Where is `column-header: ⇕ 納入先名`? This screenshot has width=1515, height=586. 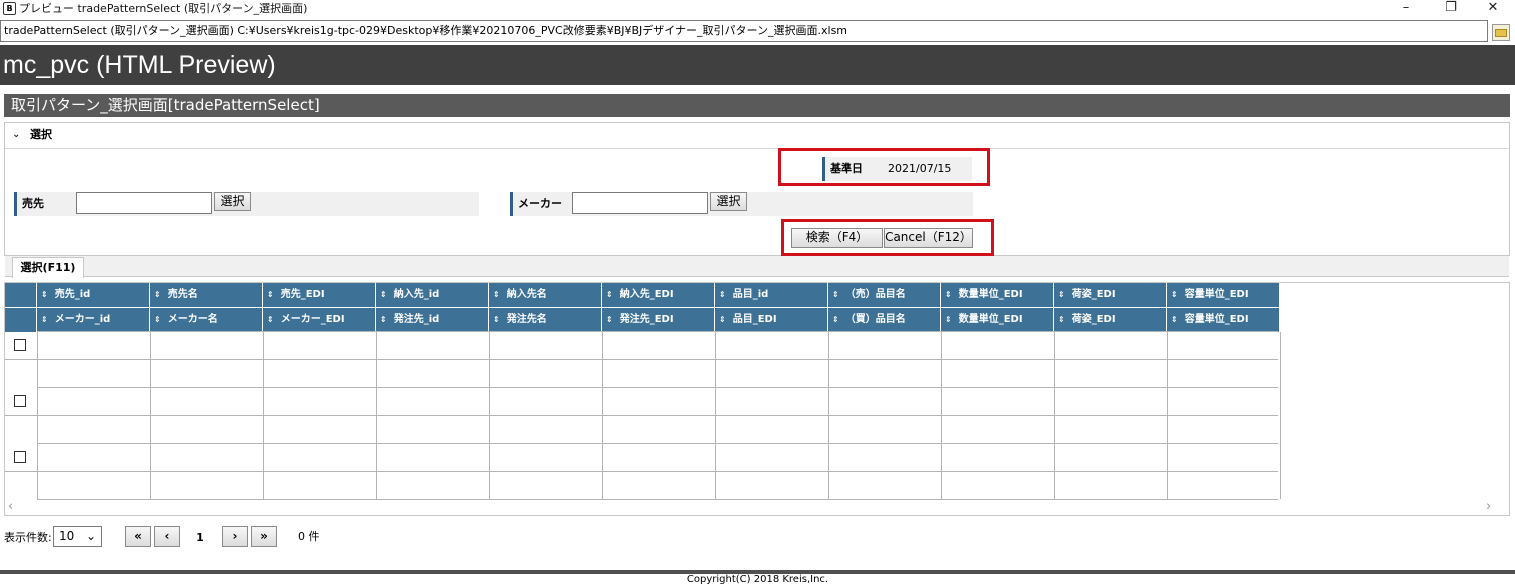
column-header: ⇕ 納入先名 is located at coordinates (545, 295).